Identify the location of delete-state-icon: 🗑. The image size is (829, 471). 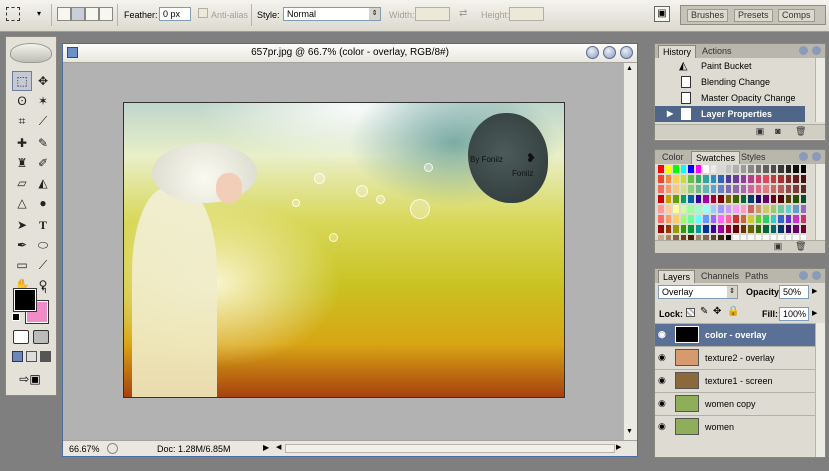
(800, 131).